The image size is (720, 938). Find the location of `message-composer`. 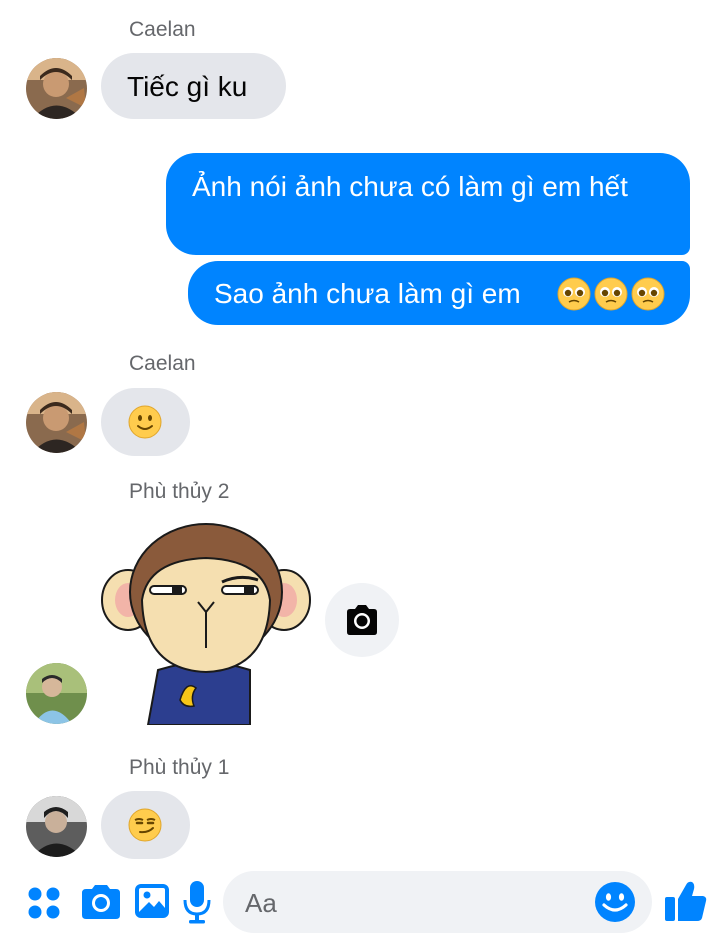

message-composer is located at coordinates (437, 903).